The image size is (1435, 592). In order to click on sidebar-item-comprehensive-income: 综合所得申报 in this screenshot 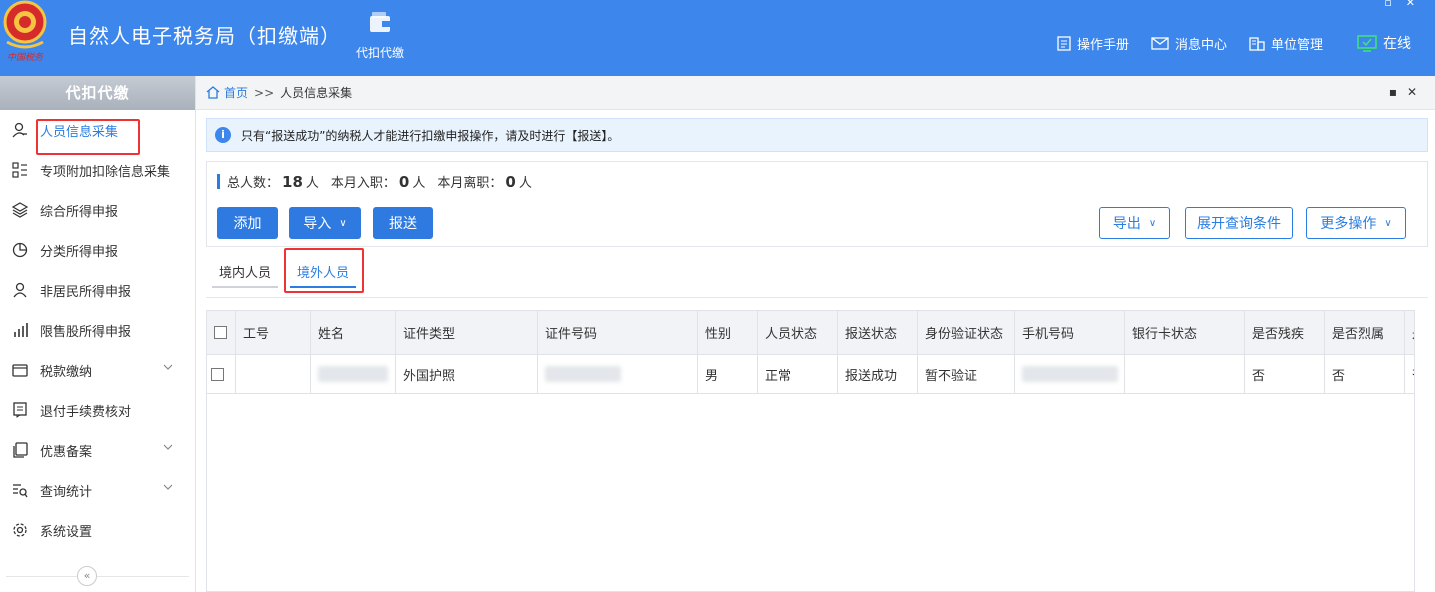, I will do `click(97, 210)`.